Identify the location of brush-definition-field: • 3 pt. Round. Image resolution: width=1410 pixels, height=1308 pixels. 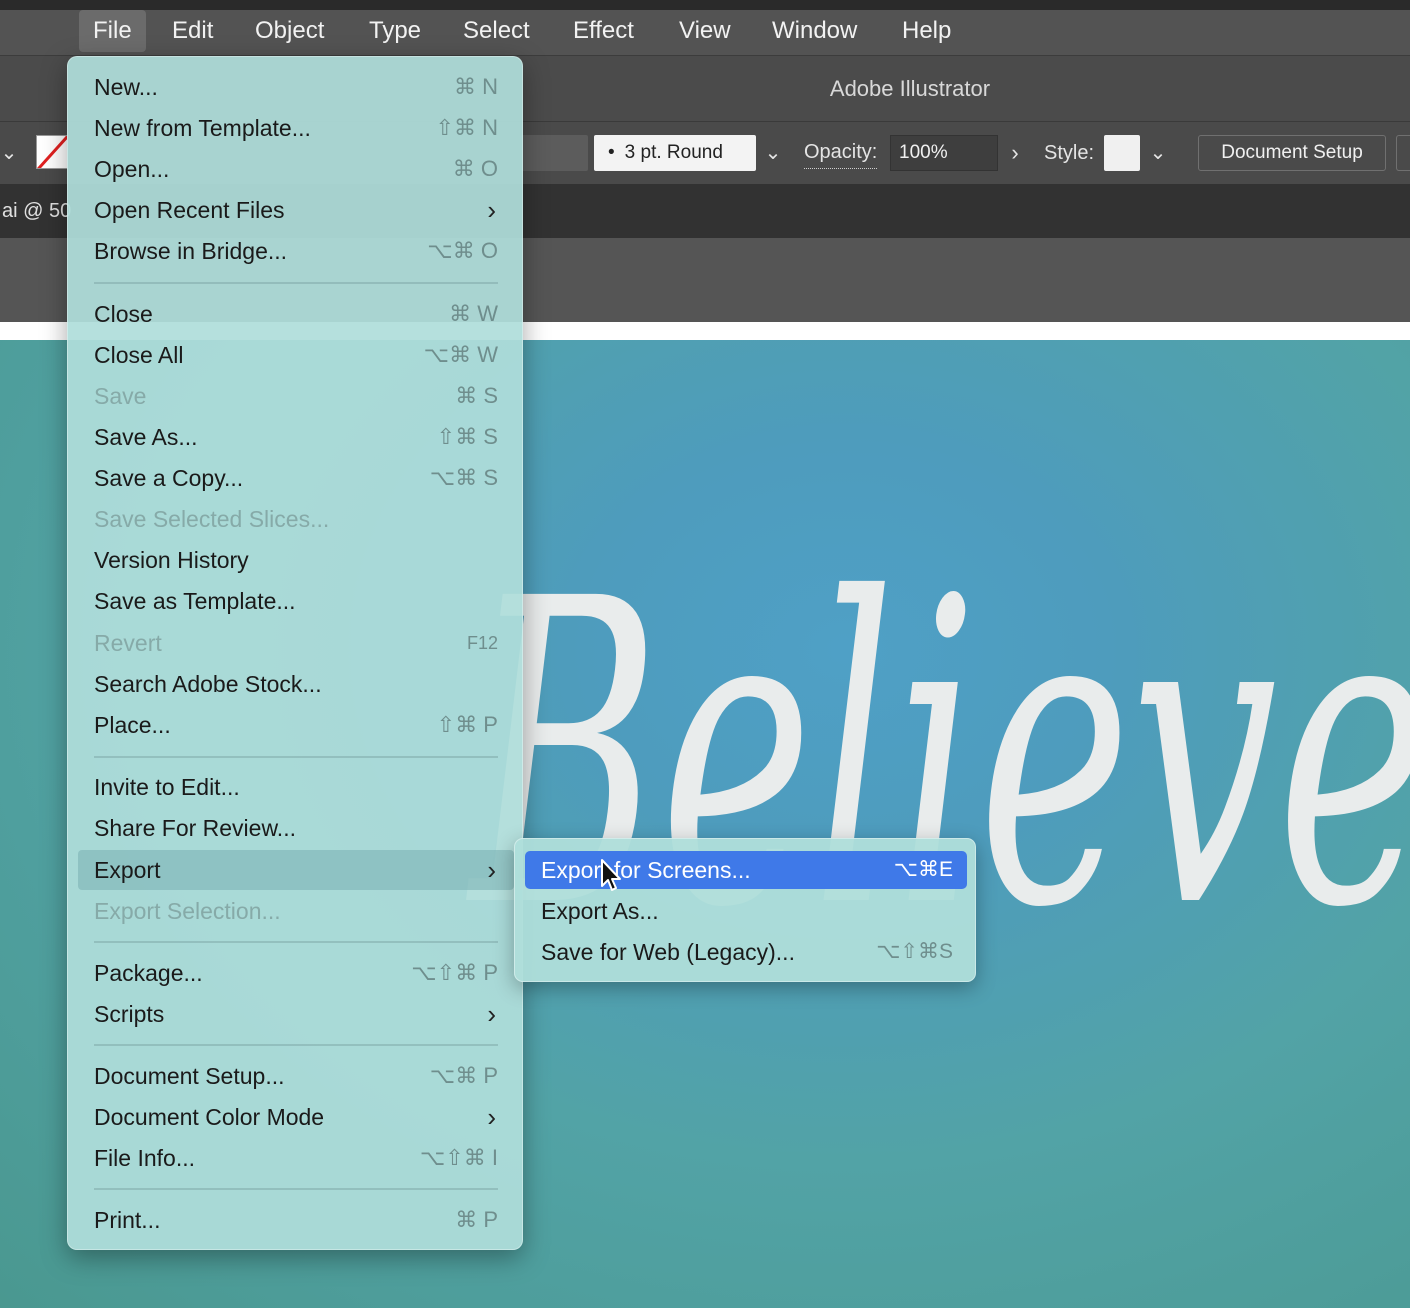
(675, 153).